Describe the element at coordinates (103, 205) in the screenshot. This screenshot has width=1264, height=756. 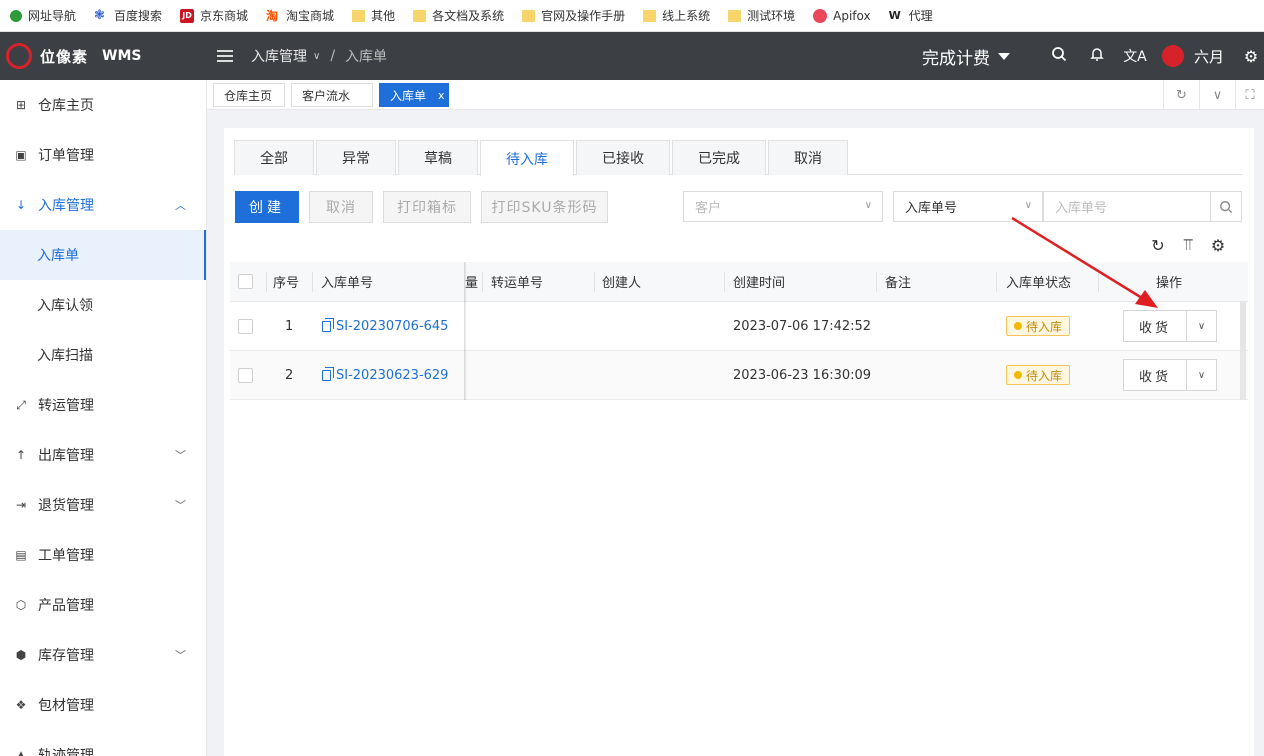
I see `sidebar-item-inbound: ↓ 入库管理 ︿` at that location.